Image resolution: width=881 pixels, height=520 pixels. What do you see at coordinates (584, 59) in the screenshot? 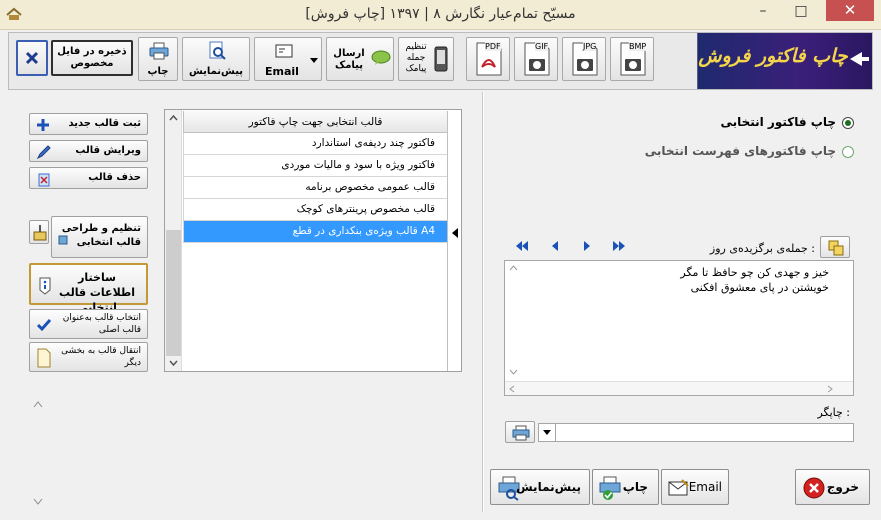
I see `export-jpg-button: JPG` at bounding box center [584, 59].